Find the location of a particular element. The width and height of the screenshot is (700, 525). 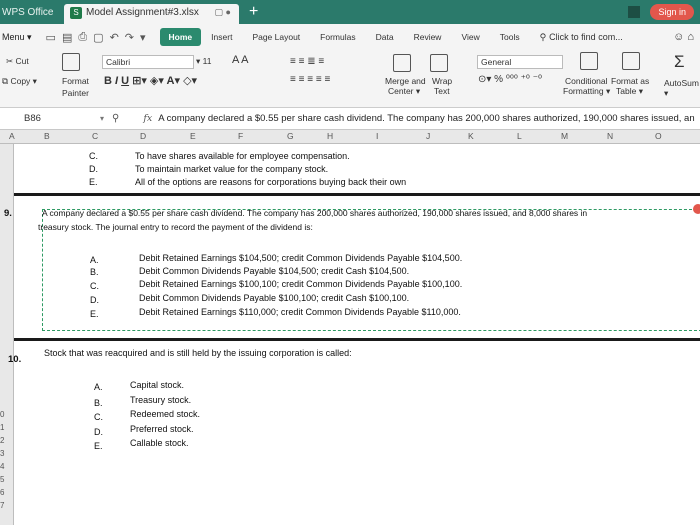

customize-icon: ▾ is located at coordinates (143, 37).